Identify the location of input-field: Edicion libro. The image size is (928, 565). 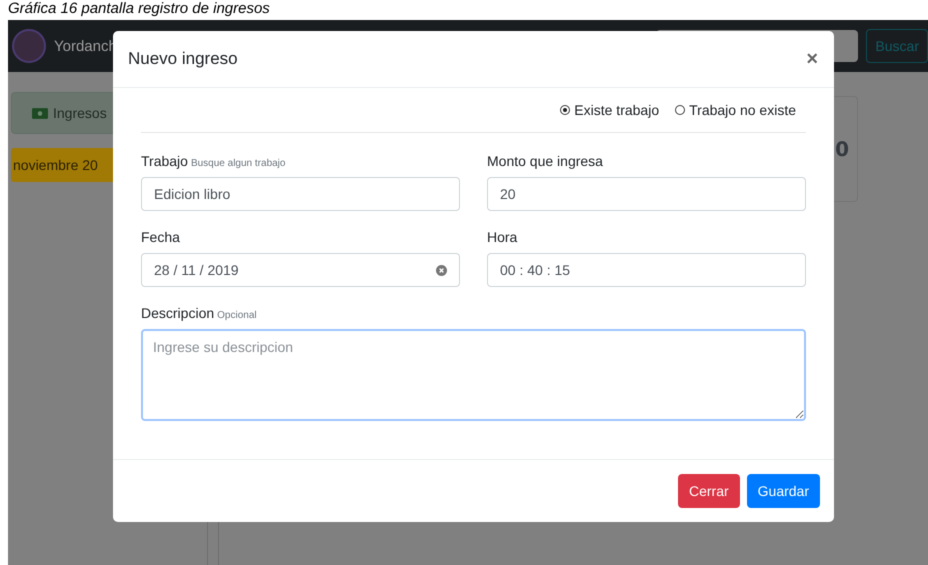
(300, 194).